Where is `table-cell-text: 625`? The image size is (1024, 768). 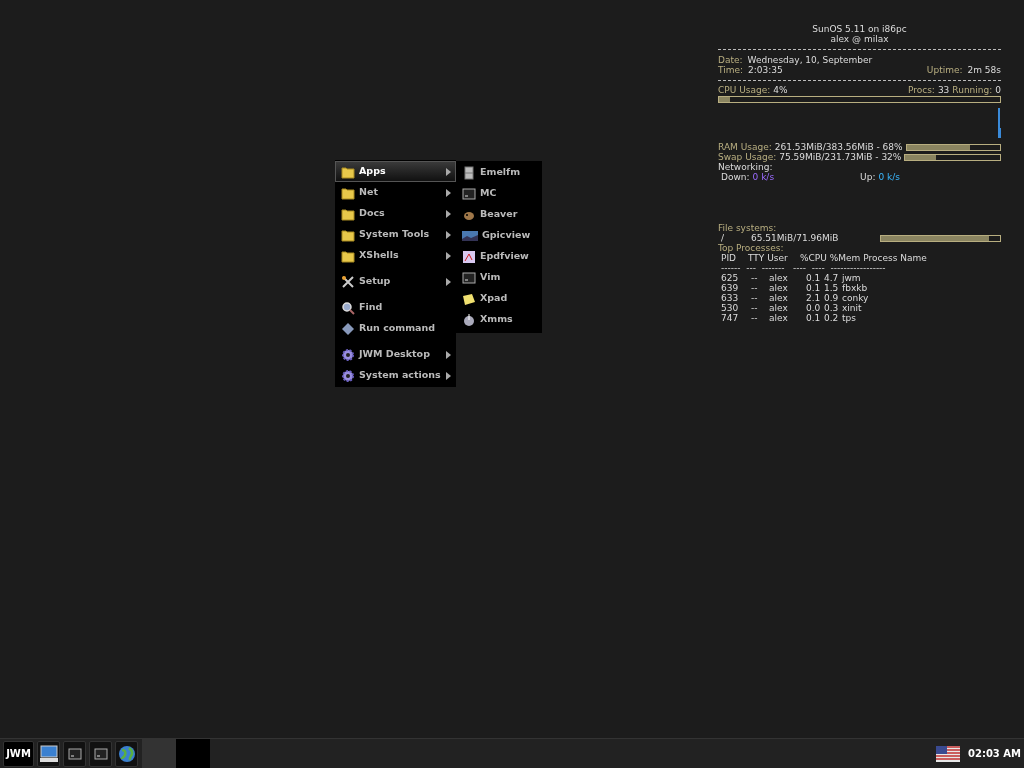 table-cell-text: 625 is located at coordinates (730, 278).